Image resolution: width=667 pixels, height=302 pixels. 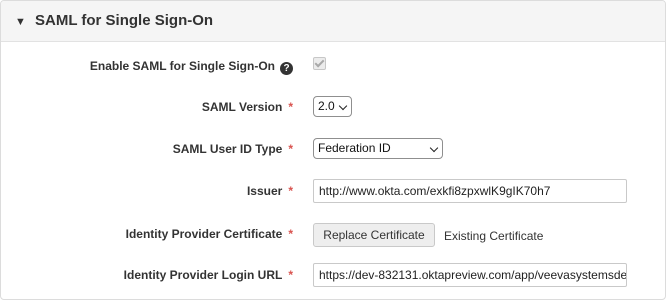 What do you see at coordinates (286, 68) in the screenshot?
I see `question-circle-icon: ?` at bounding box center [286, 68].